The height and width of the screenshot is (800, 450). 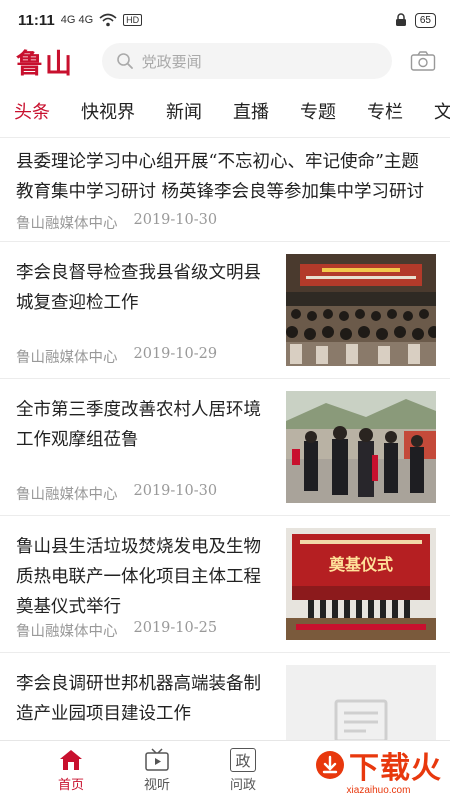 What do you see at coordinates (157, 759) in the screenshot?
I see `tv-icon` at bounding box center [157, 759].